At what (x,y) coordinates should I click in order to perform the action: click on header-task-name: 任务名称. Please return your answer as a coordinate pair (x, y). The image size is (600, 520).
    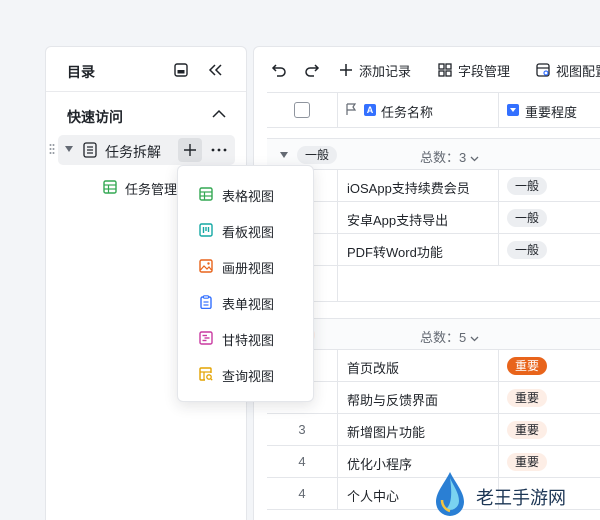
    Looking at the image, I should click on (407, 111).